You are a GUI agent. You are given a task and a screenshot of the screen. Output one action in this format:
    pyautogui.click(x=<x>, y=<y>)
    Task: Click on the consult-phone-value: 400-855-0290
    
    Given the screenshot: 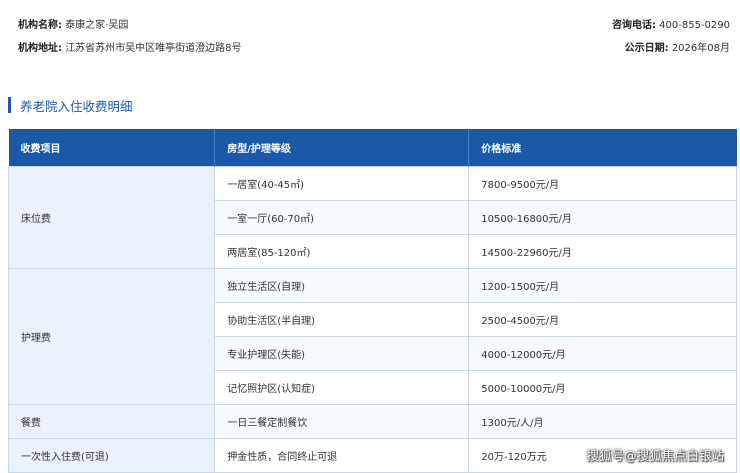 What is the action you would take?
    pyautogui.click(x=694, y=25)
    